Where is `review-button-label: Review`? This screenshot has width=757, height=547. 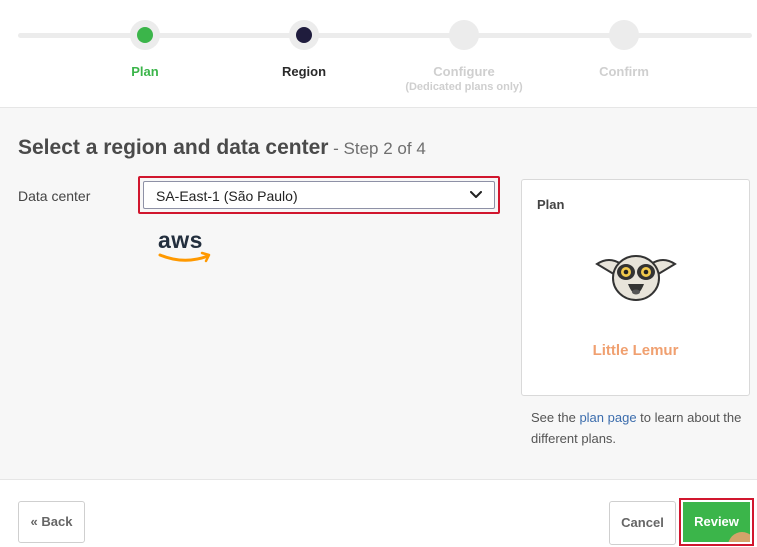 review-button-label: Review is located at coordinates (716, 521).